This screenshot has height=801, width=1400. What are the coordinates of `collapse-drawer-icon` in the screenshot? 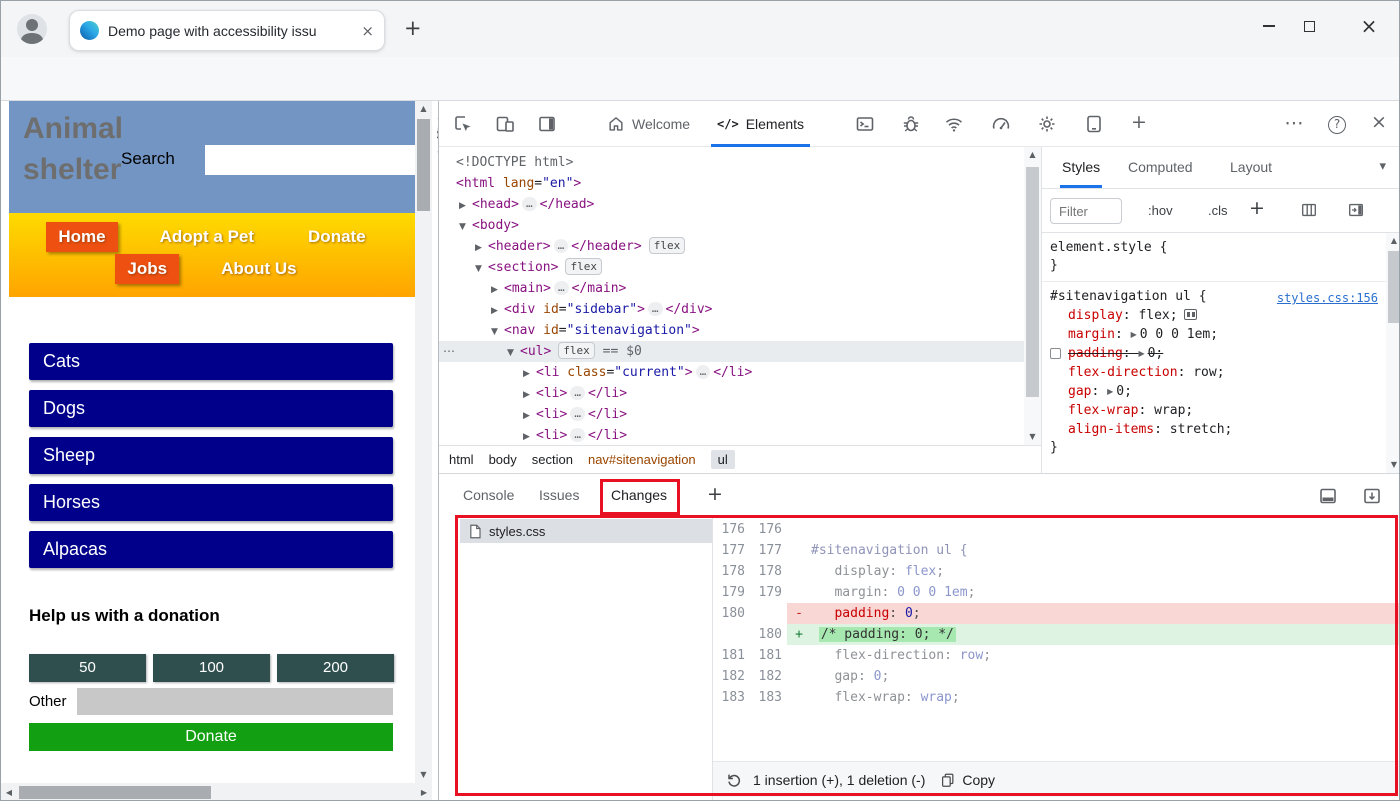 It's located at (1372, 496).